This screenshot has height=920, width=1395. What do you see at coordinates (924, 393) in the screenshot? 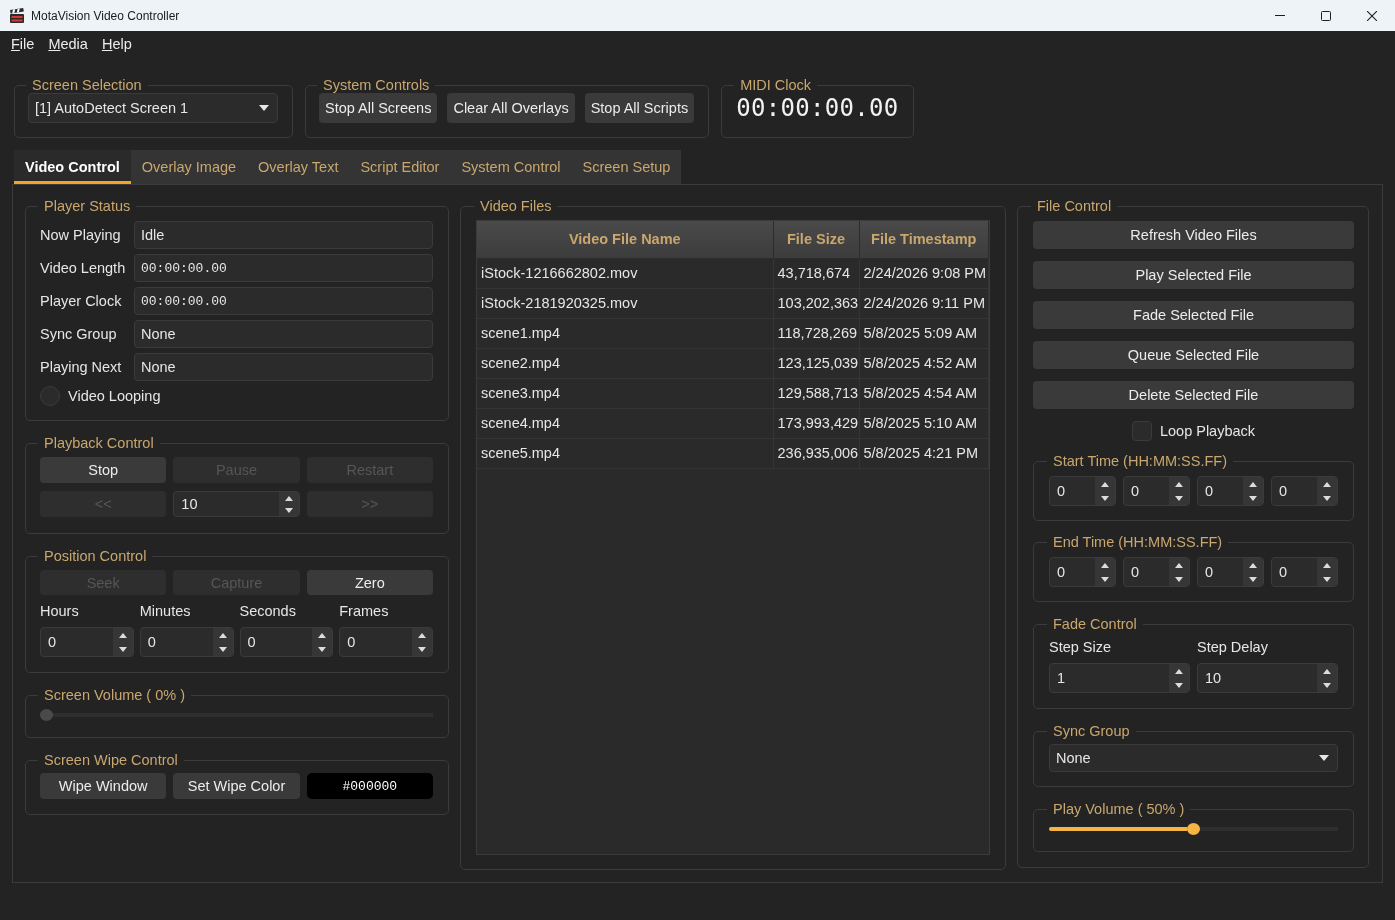
I see `table-cell: 5/8/2025 4:54 AM` at bounding box center [924, 393].